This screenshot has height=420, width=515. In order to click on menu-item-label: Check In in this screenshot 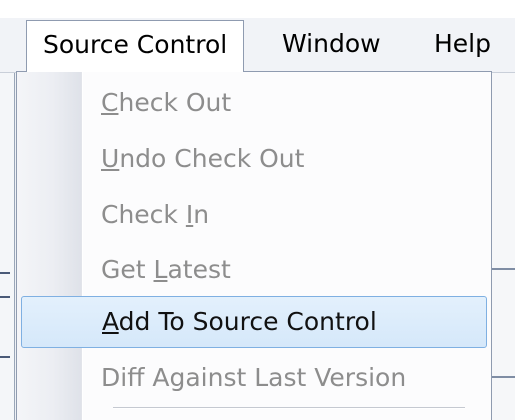, I will do `click(155, 214)`.